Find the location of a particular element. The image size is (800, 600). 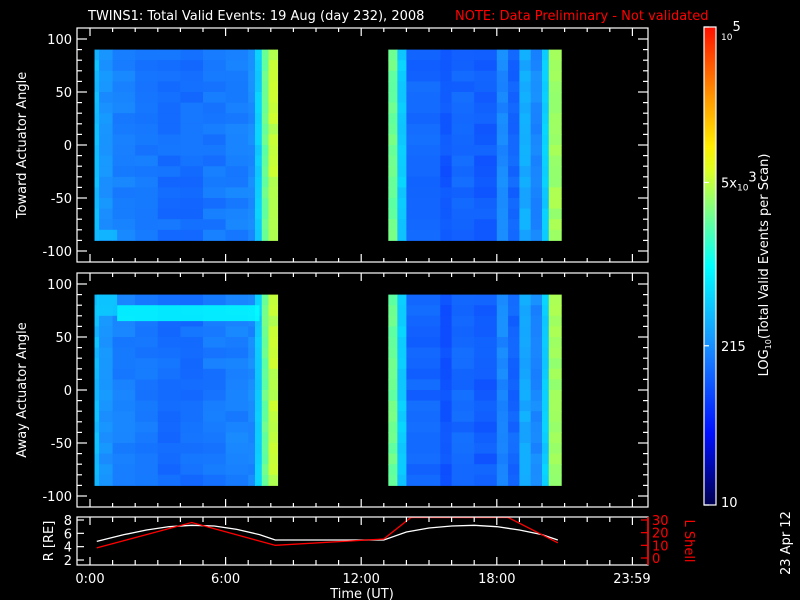

y-tick-label: 2 is located at coordinates (68, 561).